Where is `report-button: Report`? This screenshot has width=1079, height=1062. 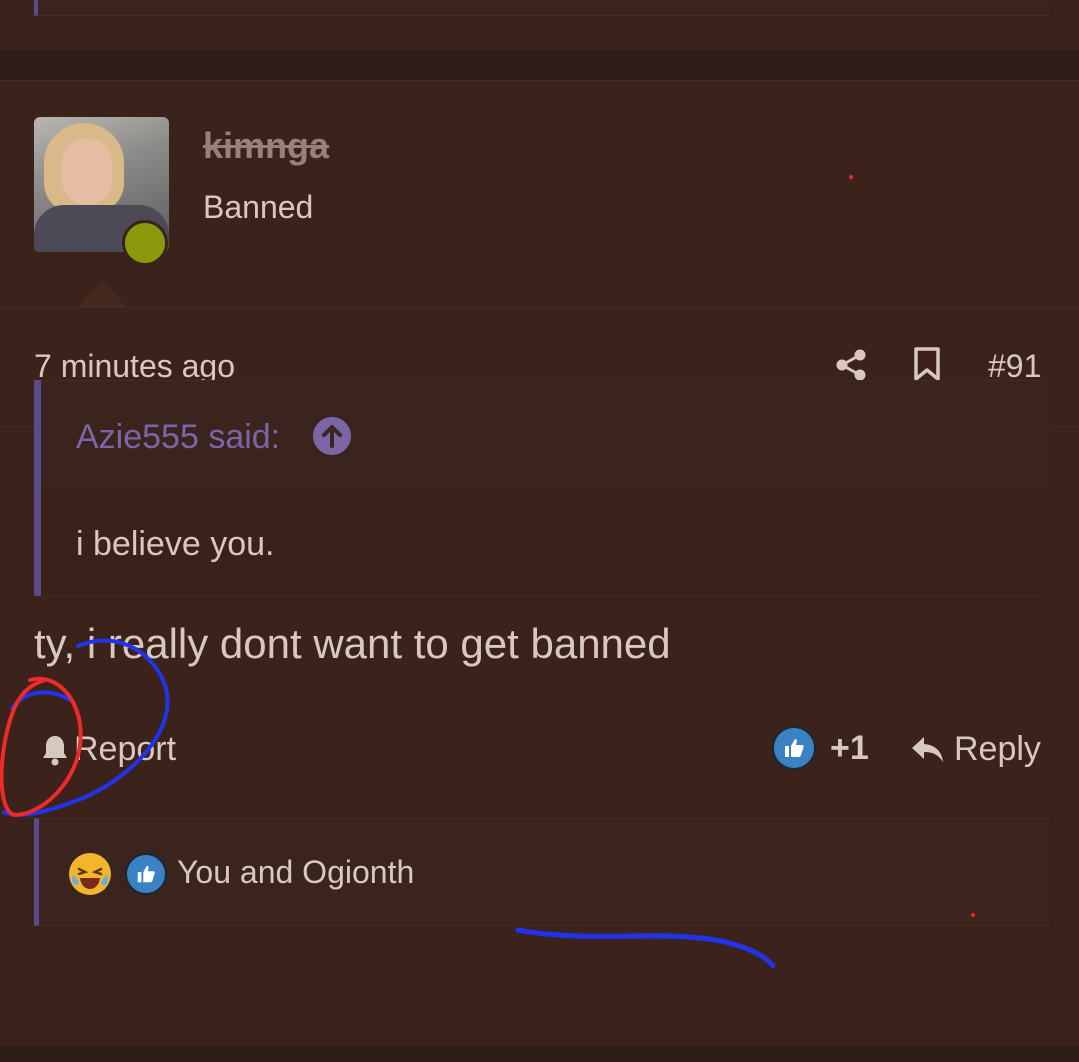 report-button: Report is located at coordinates (108, 749).